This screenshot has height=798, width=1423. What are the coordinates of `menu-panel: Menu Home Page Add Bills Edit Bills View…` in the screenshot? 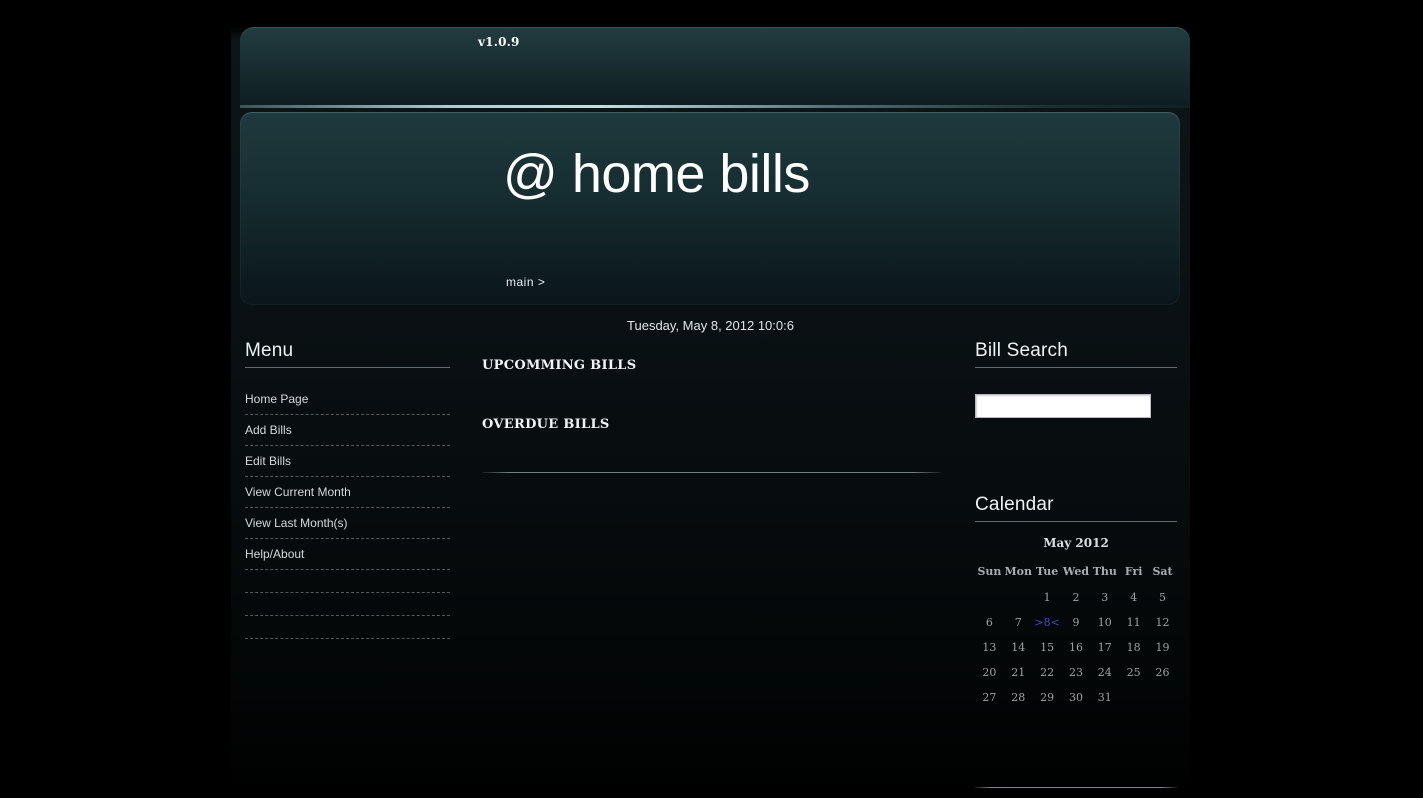 It's located at (347, 493).